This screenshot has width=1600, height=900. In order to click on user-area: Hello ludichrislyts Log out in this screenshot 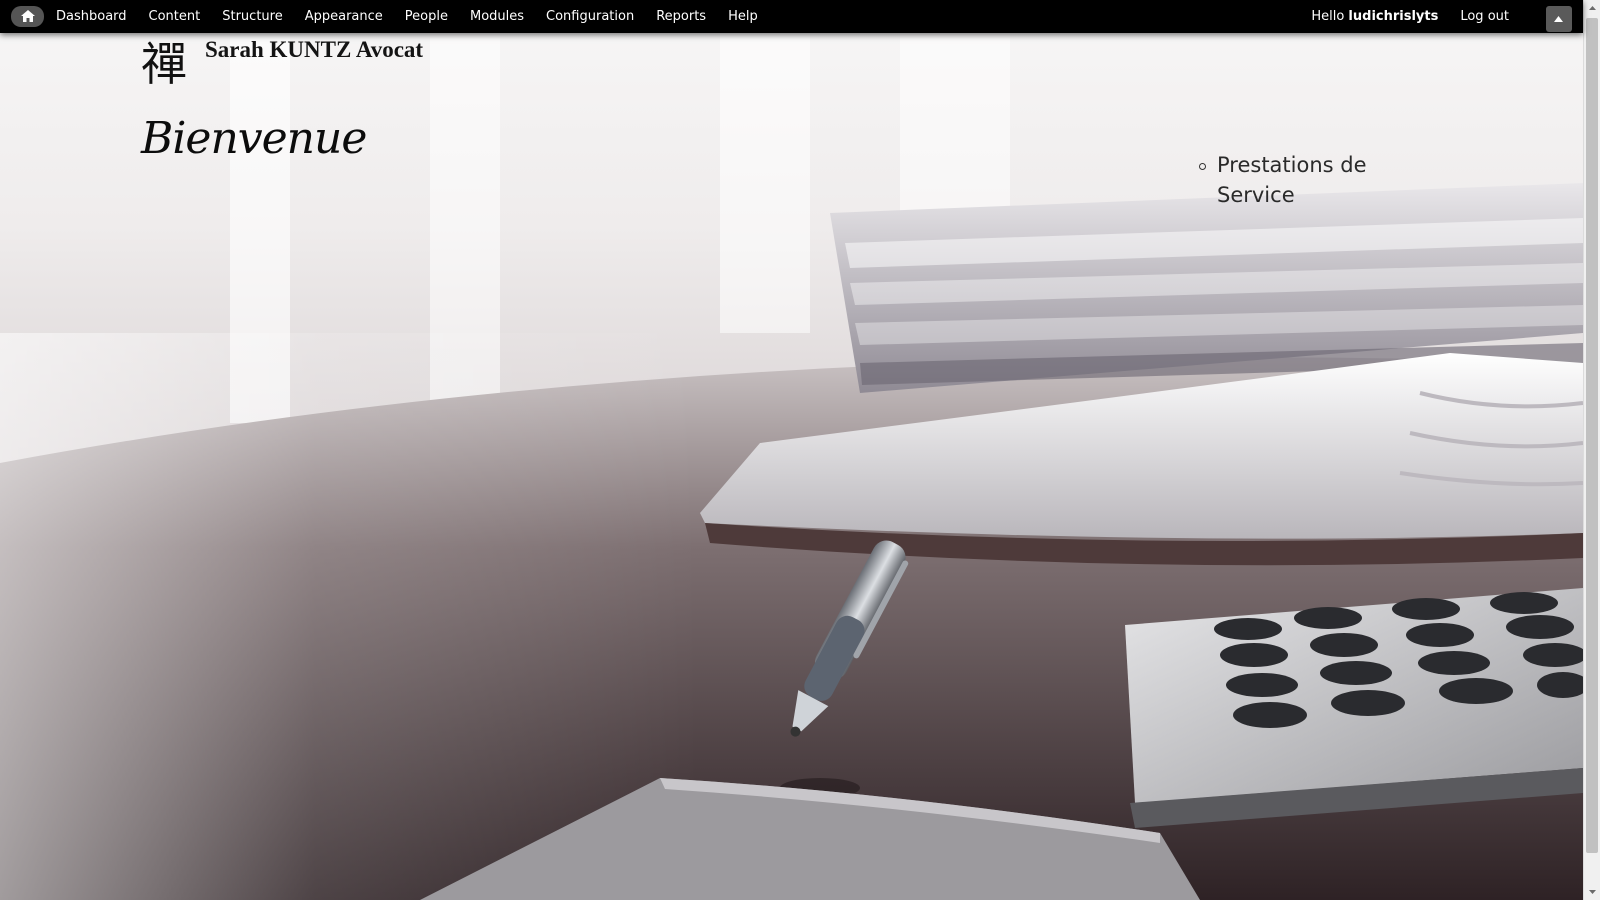, I will do `click(1410, 16)`.